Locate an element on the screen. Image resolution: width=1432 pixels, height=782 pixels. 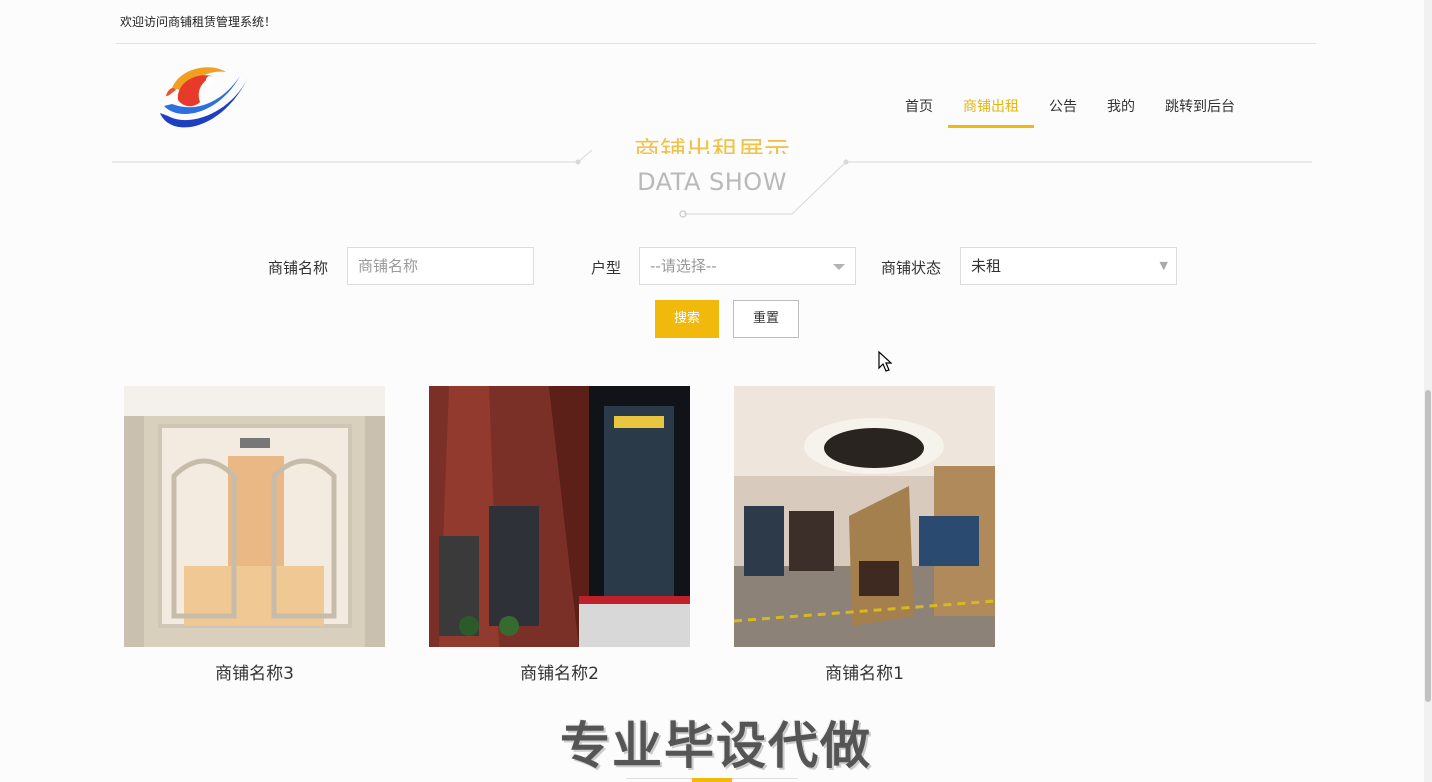
section-title-cn: 商铺出租展示 is located at coordinates (711, 145).